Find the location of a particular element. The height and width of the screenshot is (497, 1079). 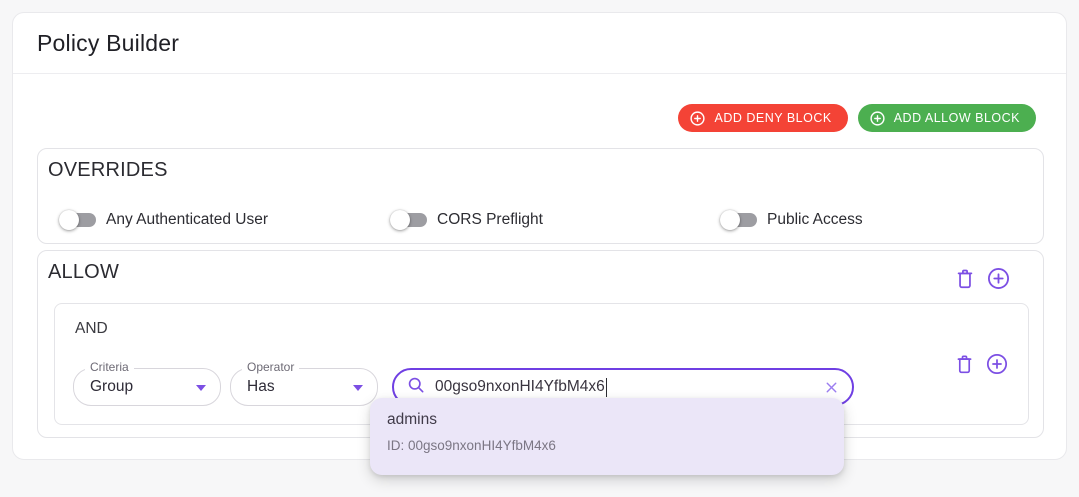

add-condition-group-button is located at coordinates (998, 278).